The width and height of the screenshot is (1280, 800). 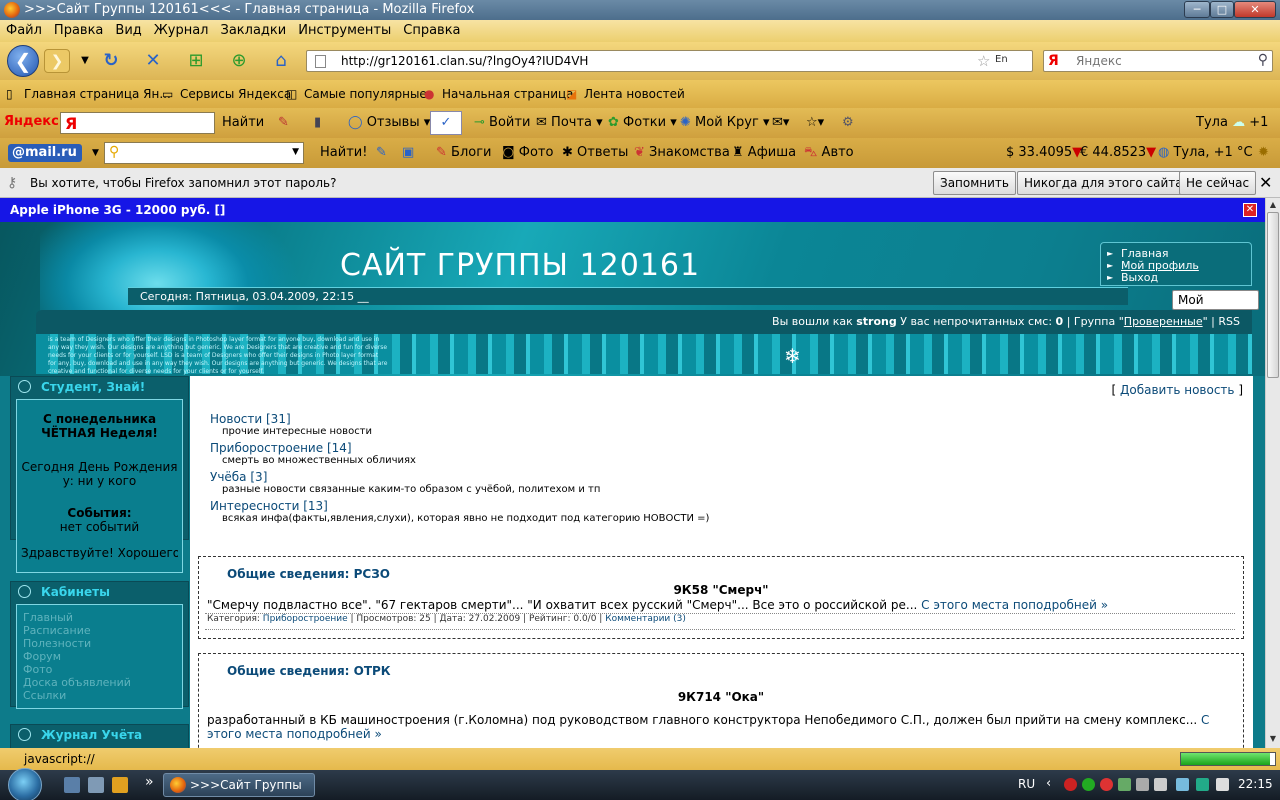 I want to click on volume-tray-icon, so click(x=1222, y=784).